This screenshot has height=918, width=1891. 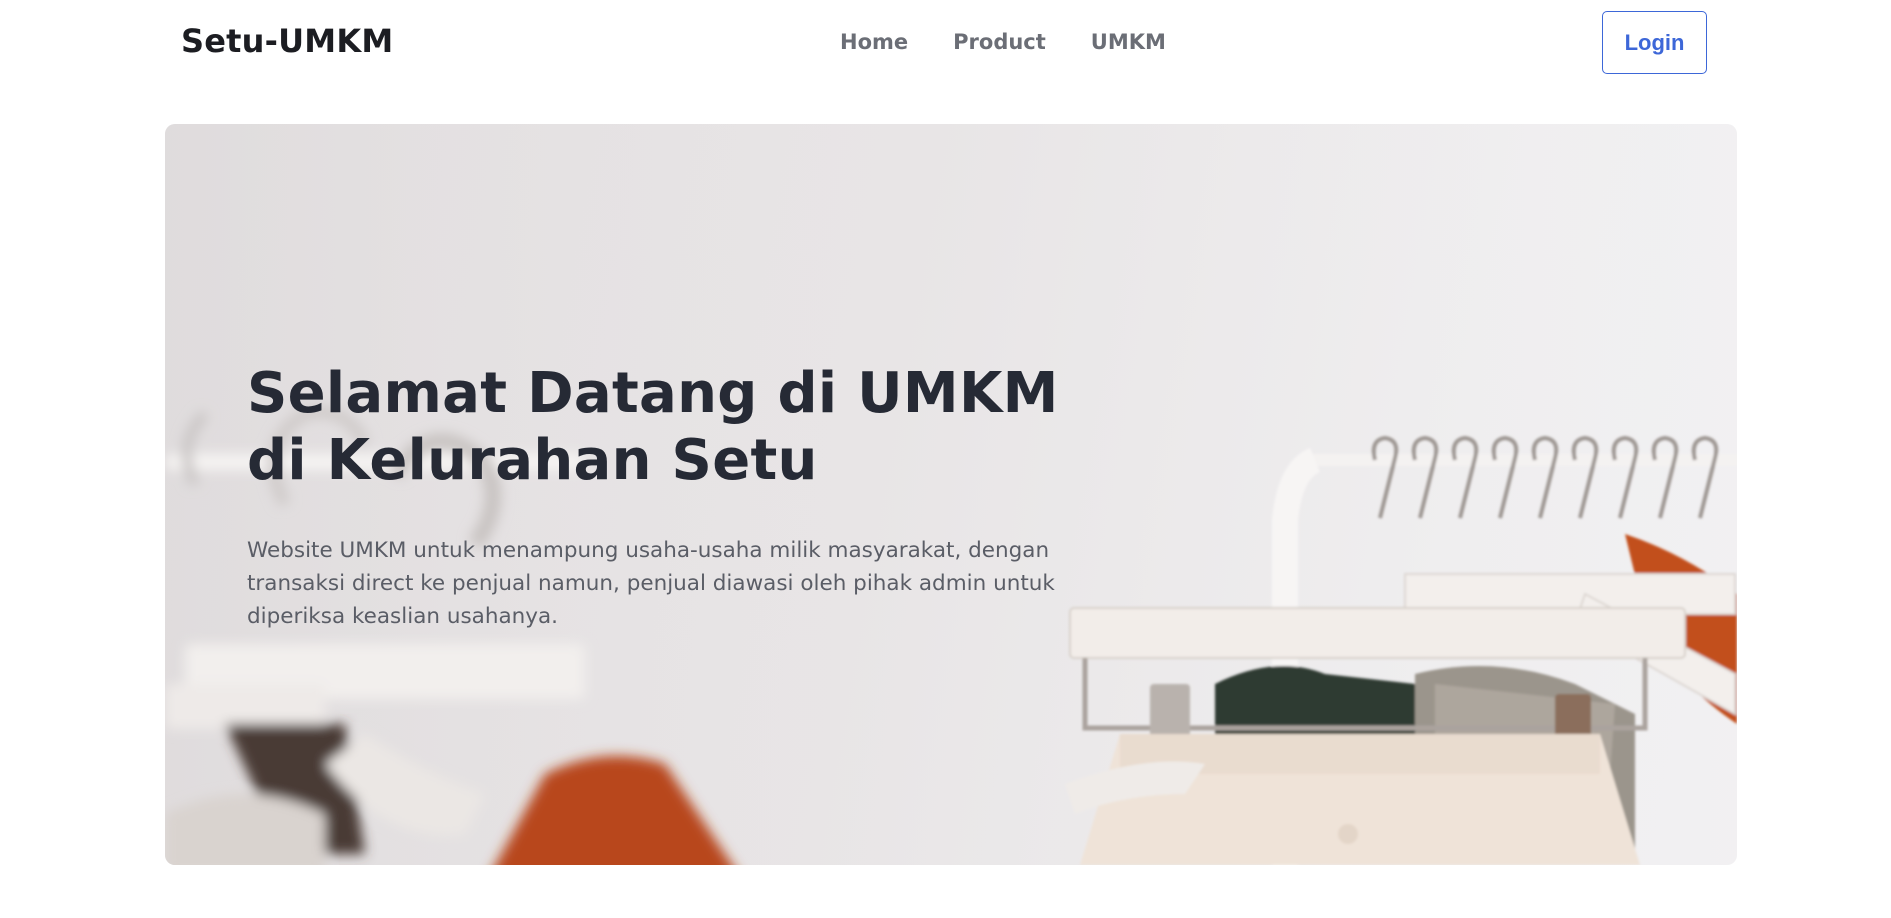 I want to click on login-button: Login, so click(x=1654, y=42).